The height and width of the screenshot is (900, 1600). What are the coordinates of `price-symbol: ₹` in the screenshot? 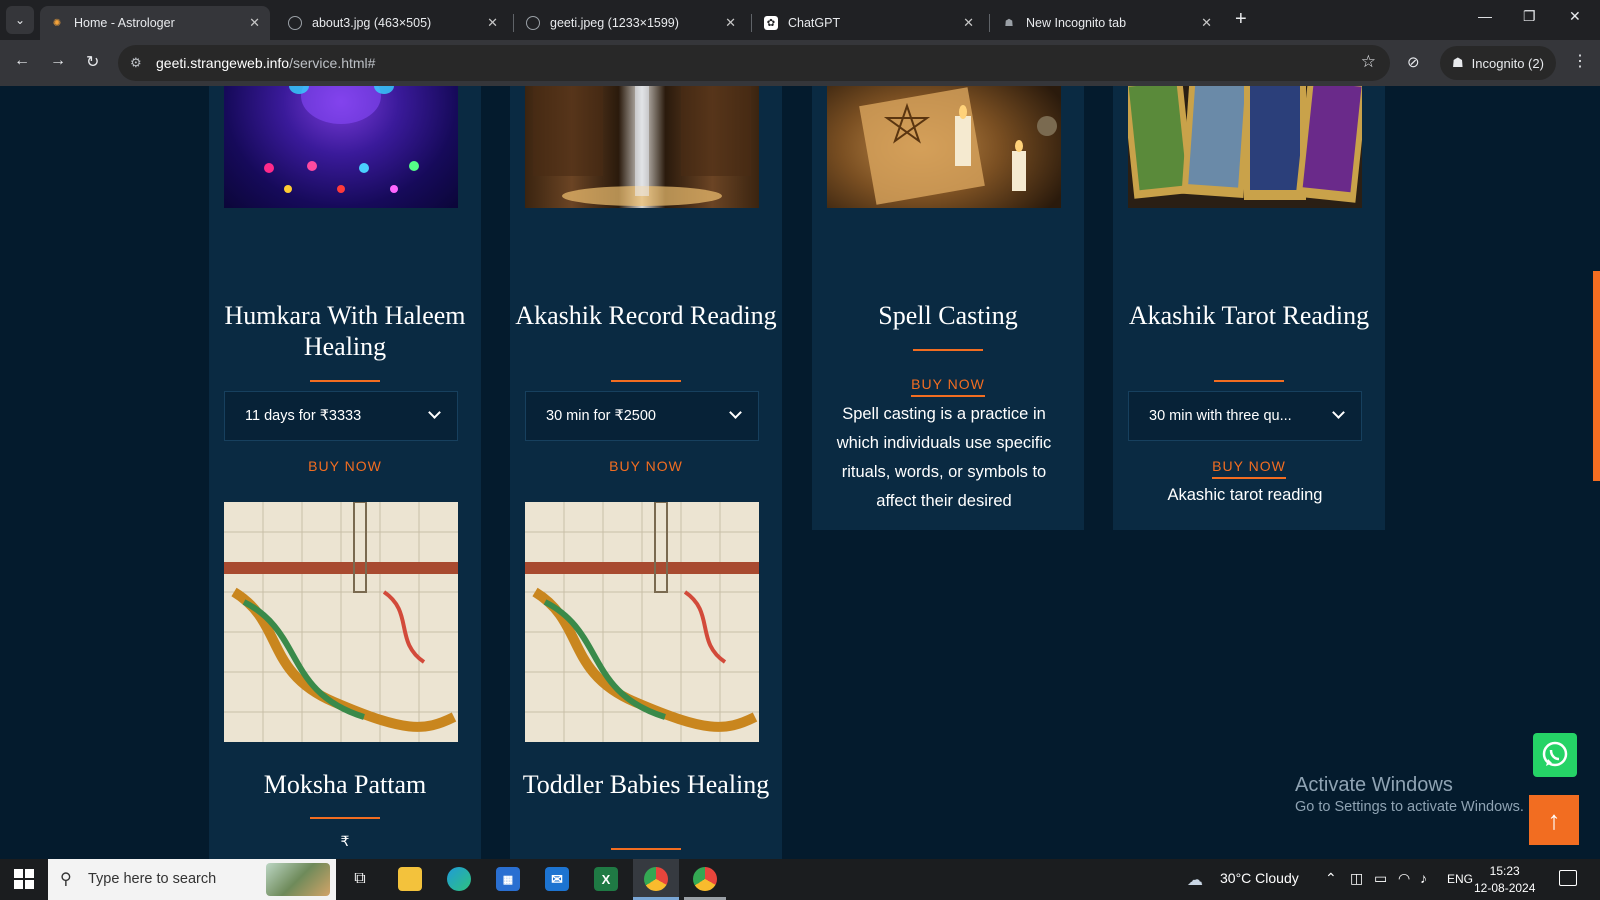 It's located at (345, 841).